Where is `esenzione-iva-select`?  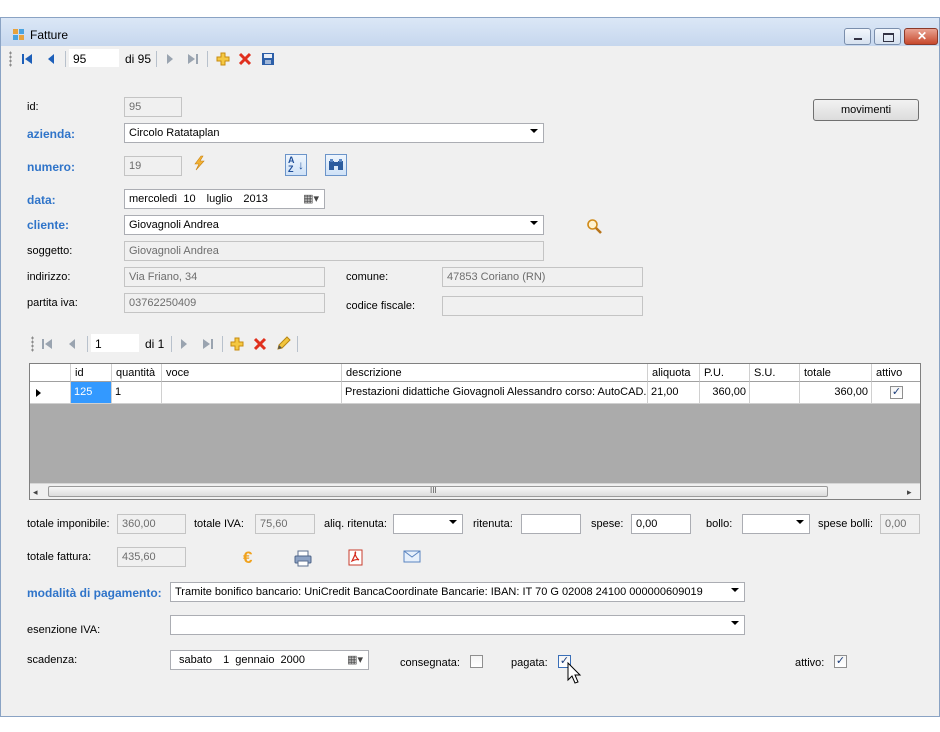
esenzione-iva-select is located at coordinates (457, 625).